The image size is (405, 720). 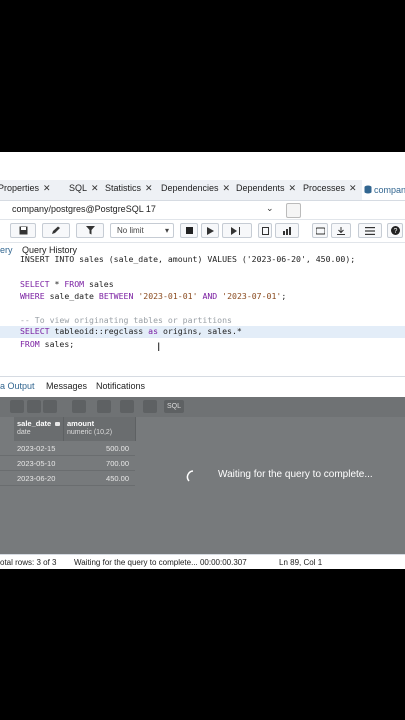 I want to click on code-line: SELECT * FROM sales, so click(x=67, y=284).